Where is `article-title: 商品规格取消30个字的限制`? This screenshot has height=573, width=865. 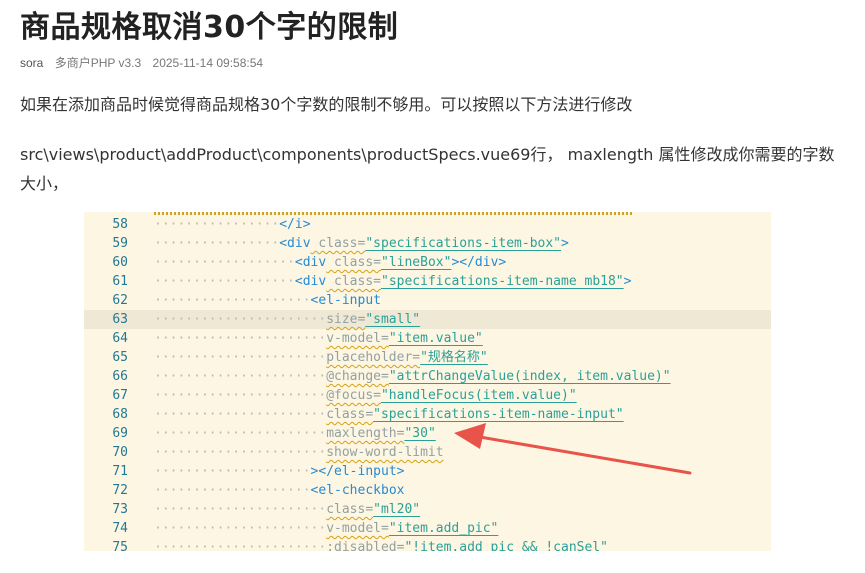 article-title: 商品规格取消30个字的限制 is located at coordinates (209, 27).